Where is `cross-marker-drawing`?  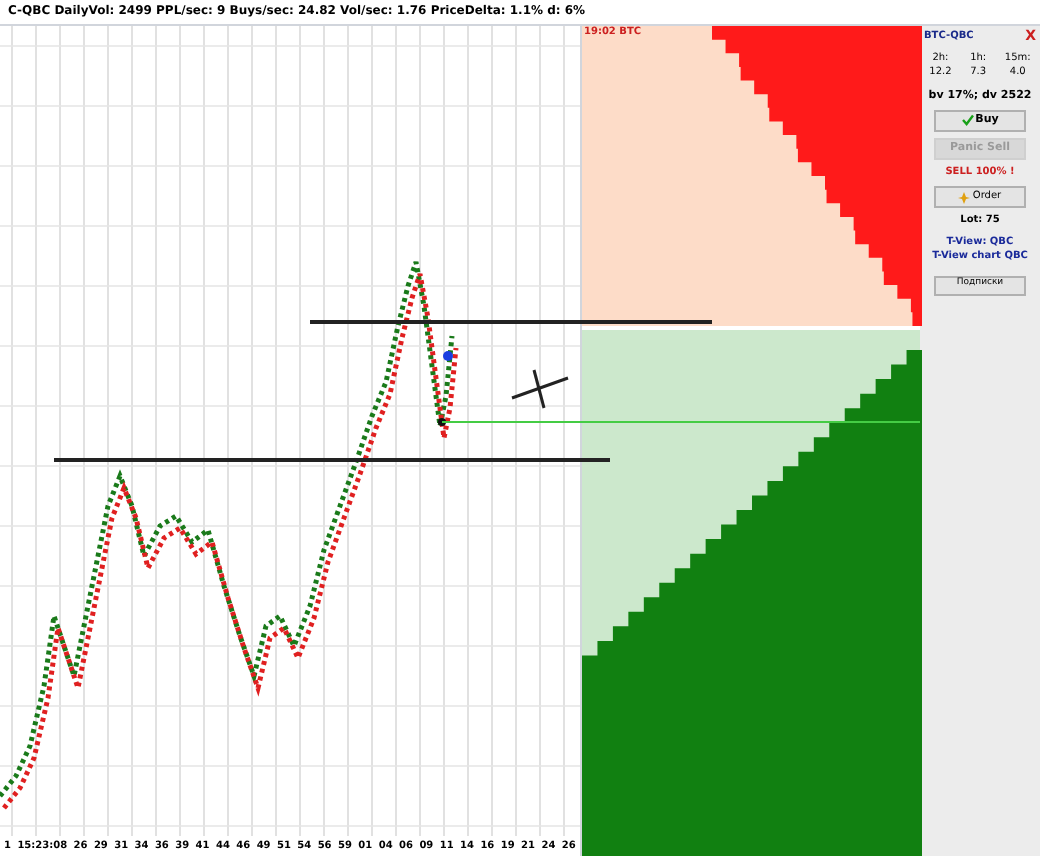
cross-marker-drawing is located at coordinates (540, 389).